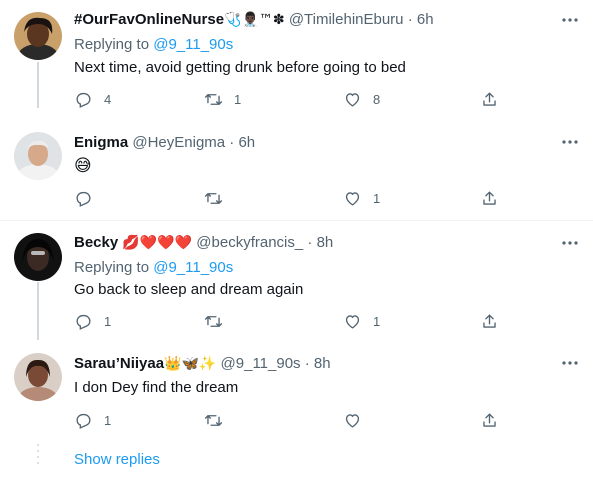 The height and width of the screenshot is (480, 593). Describe the element at coordinates (361, 99) in the screenshot. I see `like-button: 8` at that location.